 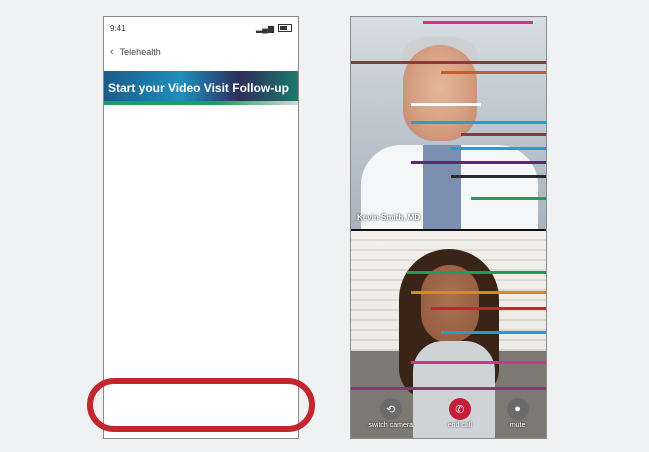 I want to click on signal-icon: ▂▄▆, so click(x=265, y=28).